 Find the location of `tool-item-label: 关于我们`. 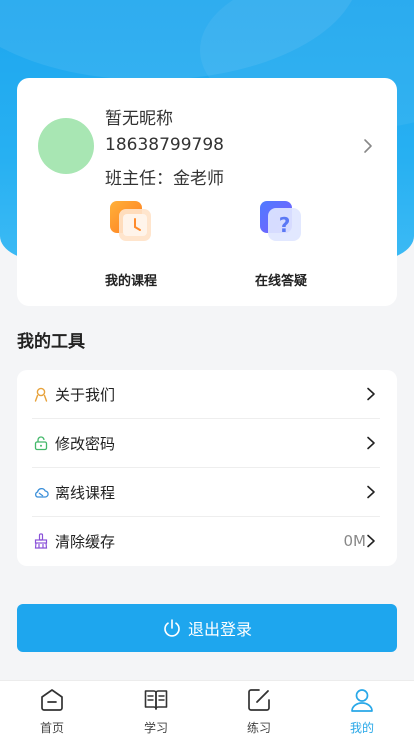

tool-item-label: 关于我们 is located at coordinates (85, 395).